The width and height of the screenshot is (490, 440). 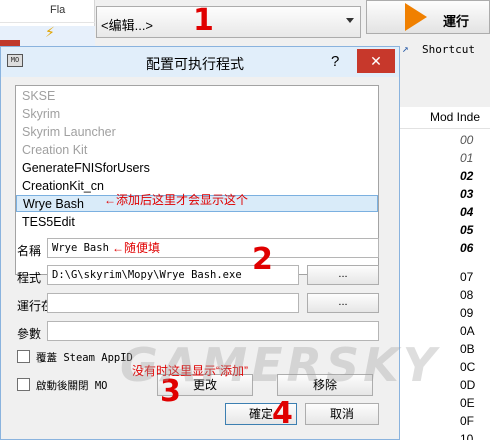 What do you see at coordinates (127, 25) in the screenshot?
I see `executable-select-value: <编辑...>` at bounding box center [127, 25].